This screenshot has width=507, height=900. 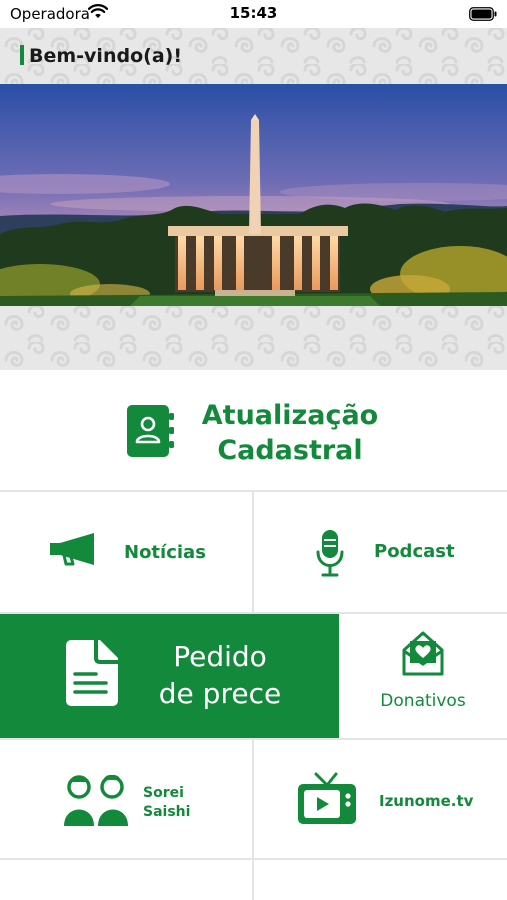 What do you see at coordinates (253, 859) in the screenshot?
I see `divider` at bounding box center [253, 859].